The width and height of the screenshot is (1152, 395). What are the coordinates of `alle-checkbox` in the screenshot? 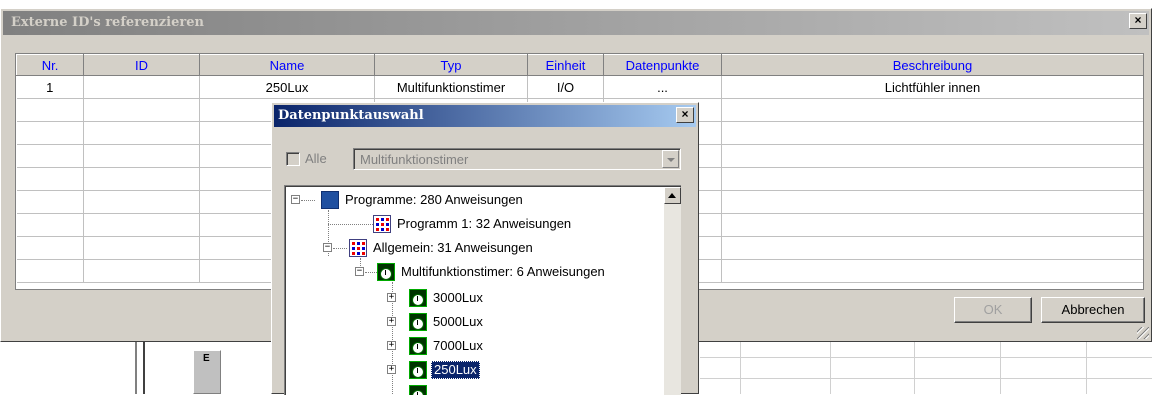 It's located at (293, 159).